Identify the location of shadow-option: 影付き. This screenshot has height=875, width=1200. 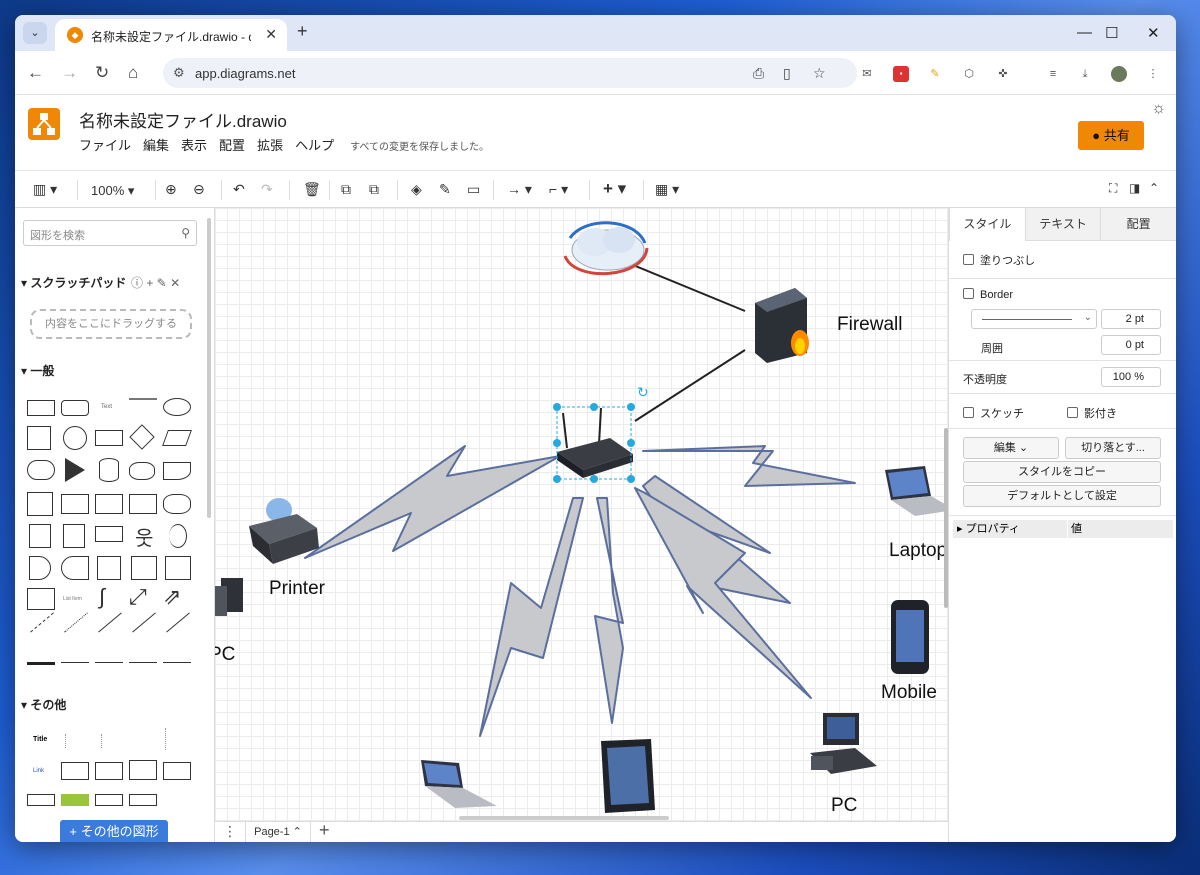
(1092, 413).